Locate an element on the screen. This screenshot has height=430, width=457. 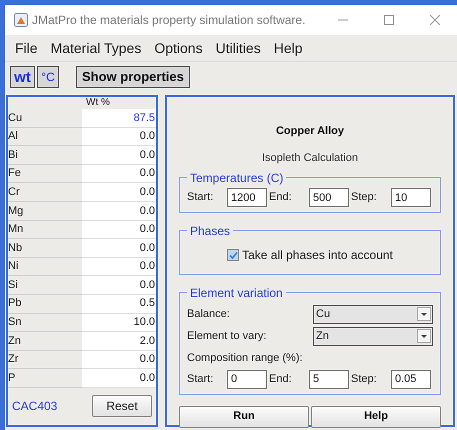
reset-button: Reset is located at coordinates (122, 406).